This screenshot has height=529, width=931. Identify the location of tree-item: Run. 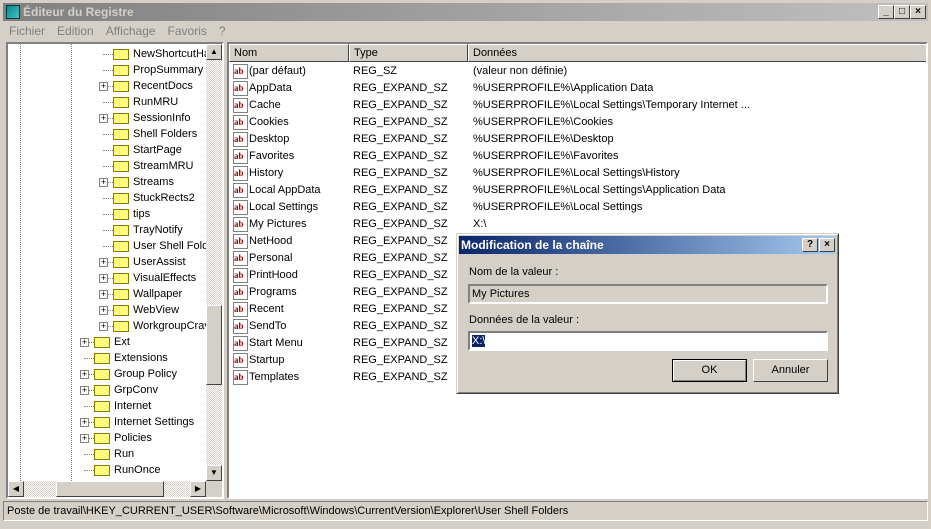
(107, 454).